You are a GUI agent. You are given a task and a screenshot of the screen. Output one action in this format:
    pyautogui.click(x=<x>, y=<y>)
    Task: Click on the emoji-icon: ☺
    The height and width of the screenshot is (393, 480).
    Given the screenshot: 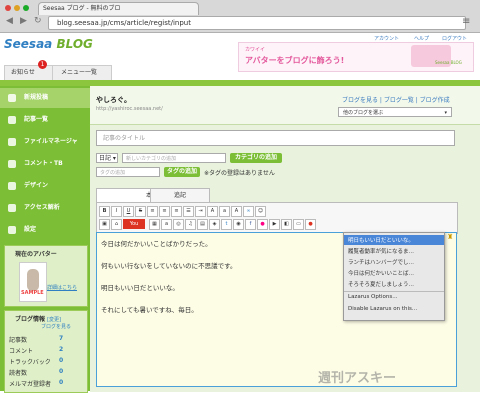 What is the action you would take?
    pyautogui.click(x=260, y=211)
    